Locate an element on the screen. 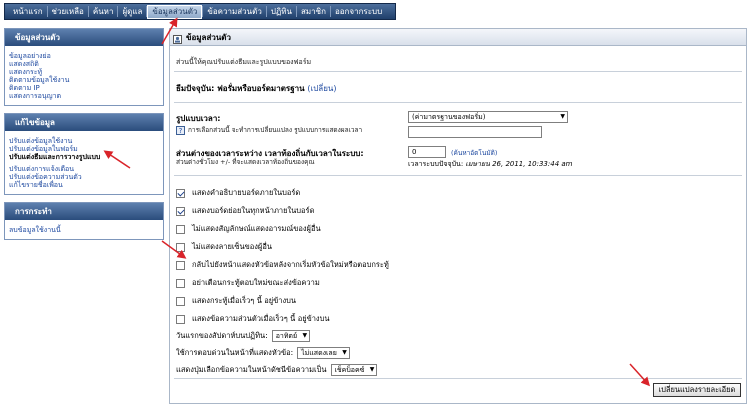  sidebar-link-posts: แสดงกระทู้ is located at coordinates (84, 72).